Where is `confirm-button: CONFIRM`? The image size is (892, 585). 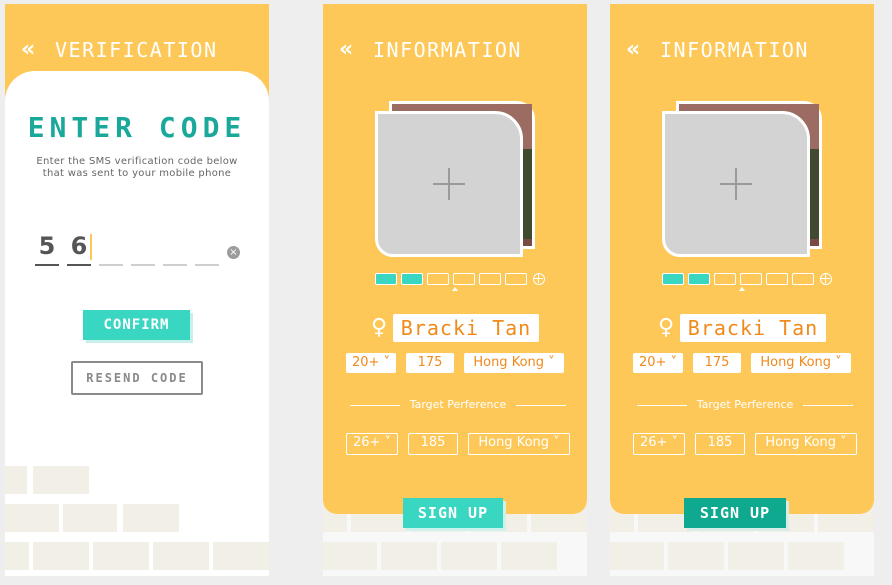
confirm-button: CONFIRM is located at coordinates (136, 325).